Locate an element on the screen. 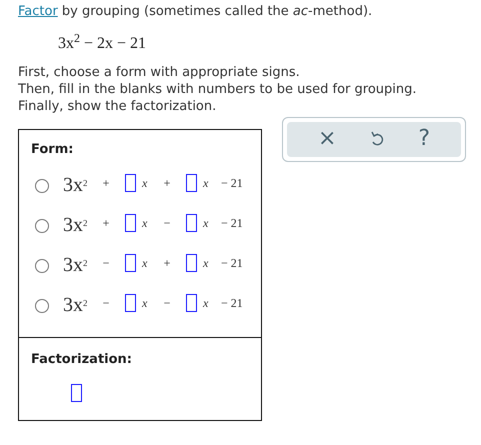 The height and width of the screenshot is (445, 481). close-button: × is located at coordinates (327, 139).